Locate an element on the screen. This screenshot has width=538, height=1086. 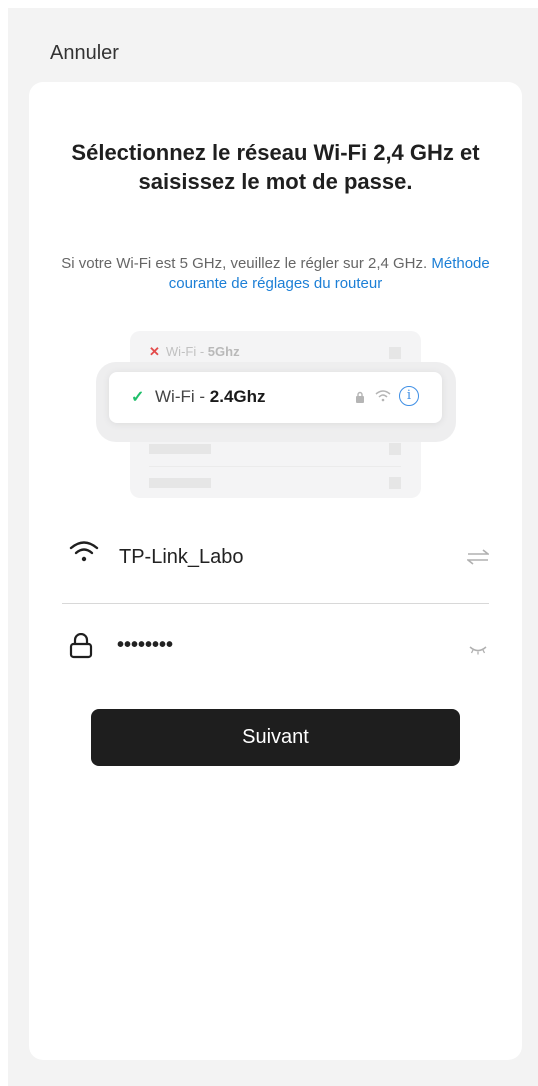
eye-closed-icon is located at coordinates (478, 651).